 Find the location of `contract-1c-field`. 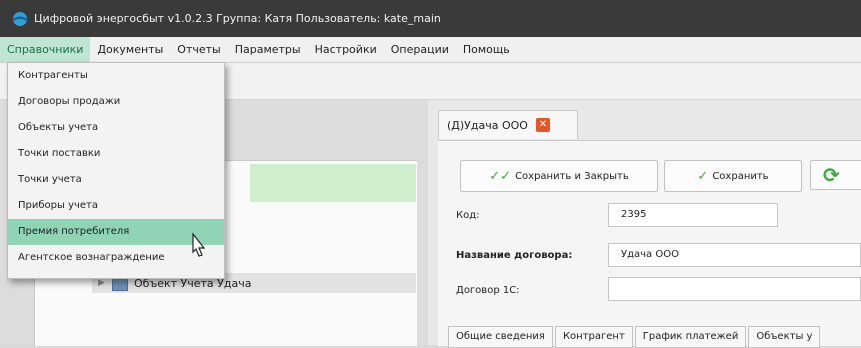

contract-1c-field is located at coordinates (734, 289).